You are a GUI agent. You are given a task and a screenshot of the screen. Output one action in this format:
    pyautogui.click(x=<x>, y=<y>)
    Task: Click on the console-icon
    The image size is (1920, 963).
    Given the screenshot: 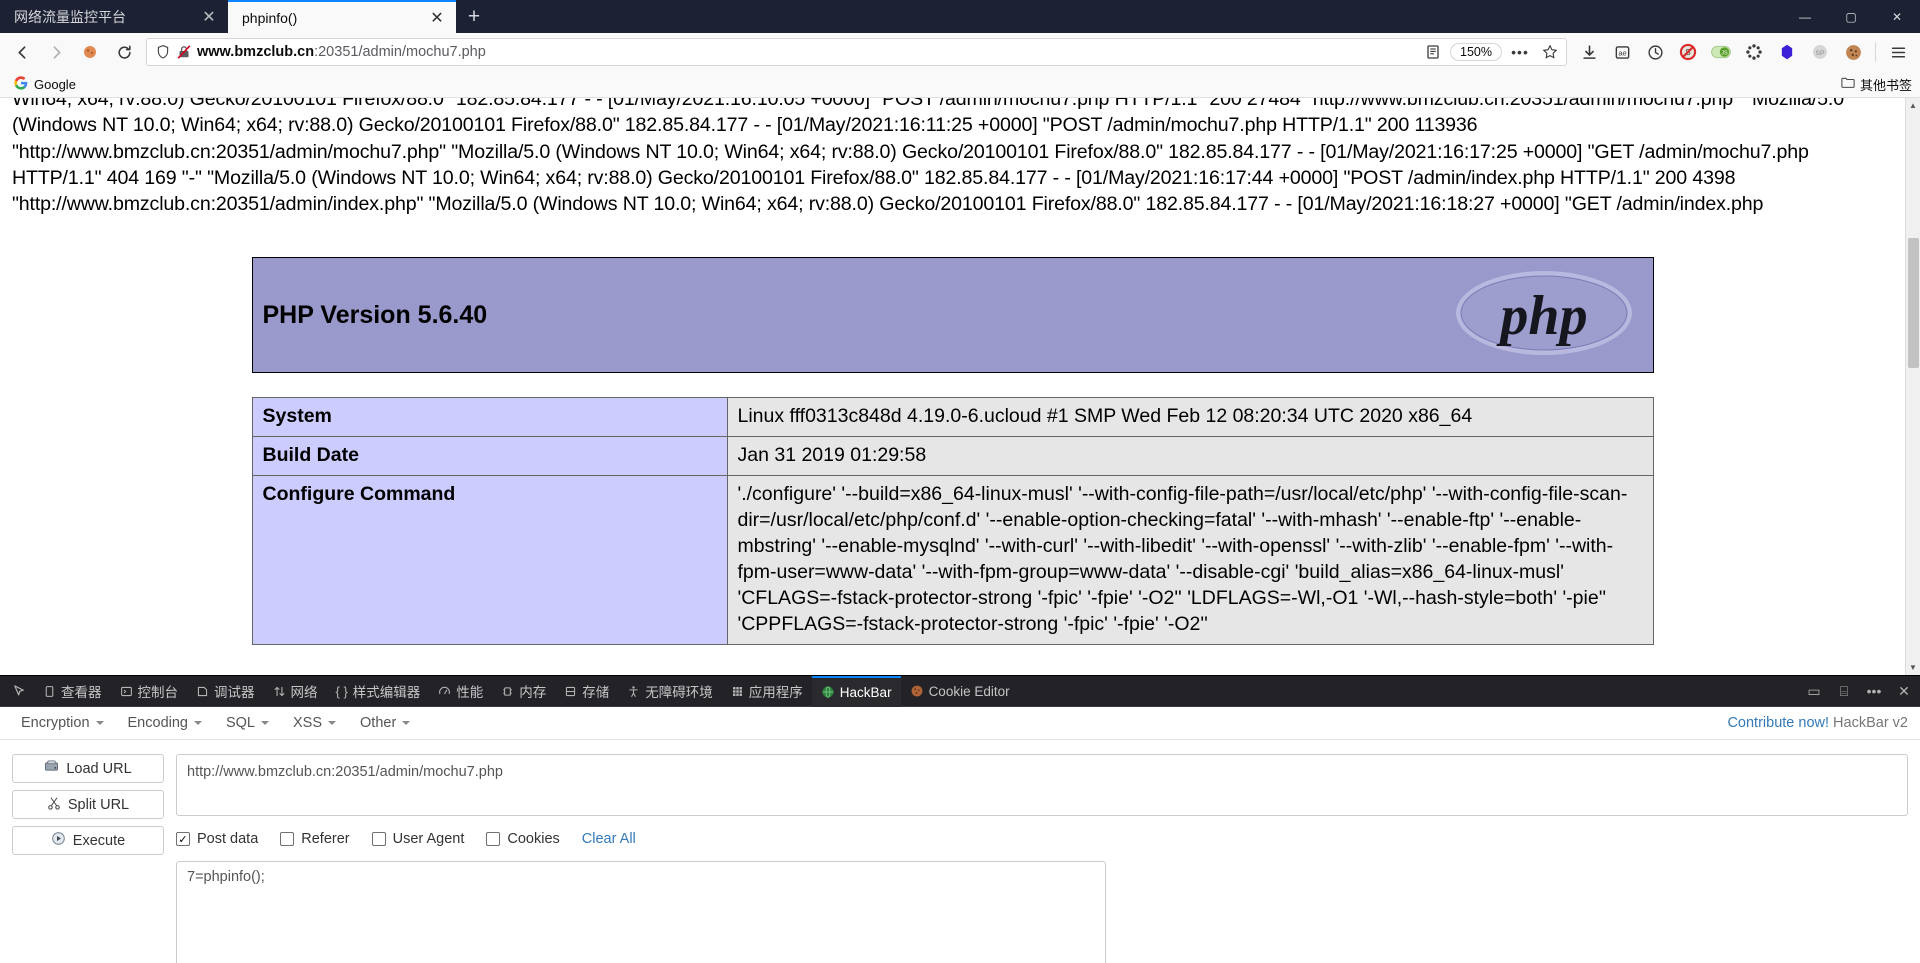 What is the action you would take?
    pyautogui.click(x=126, y=691)
    